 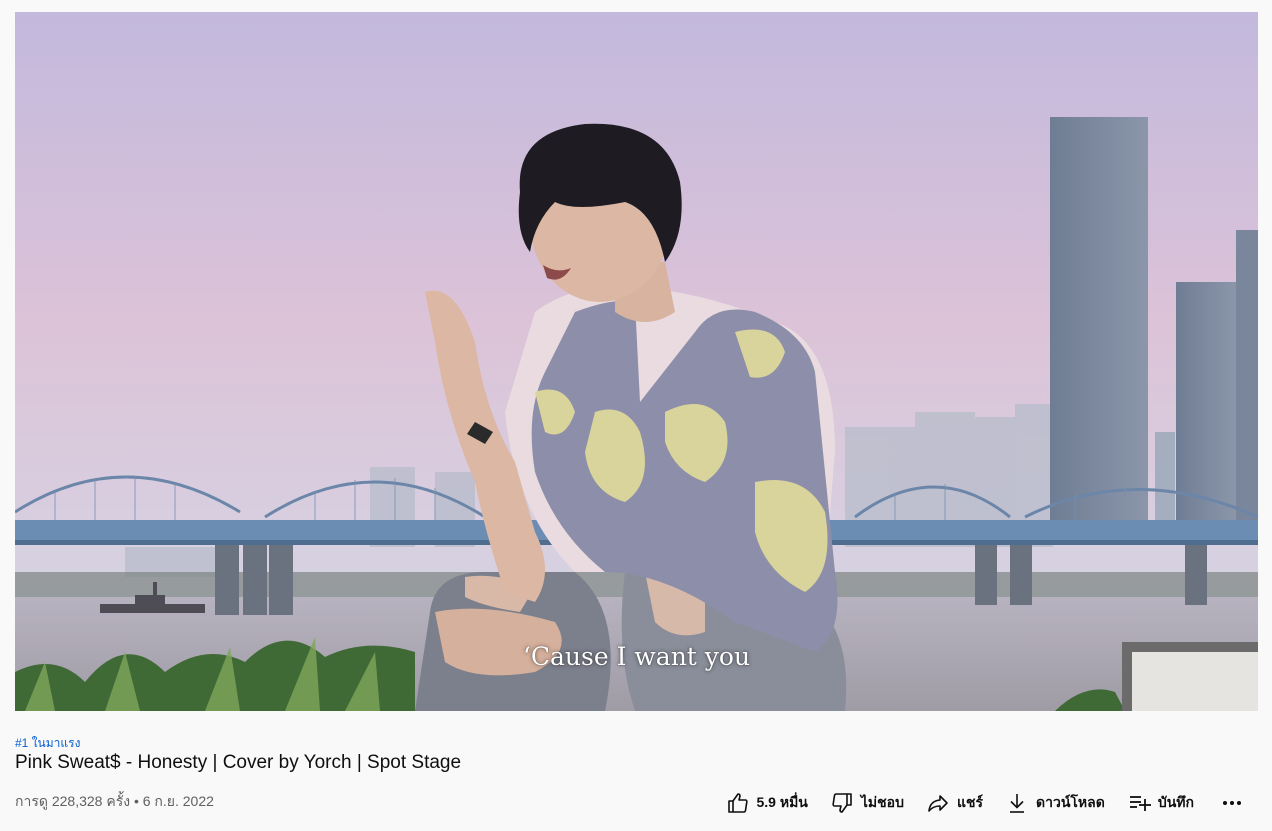 I want to click on share-label: แชร์, so click(x=970, y=802).